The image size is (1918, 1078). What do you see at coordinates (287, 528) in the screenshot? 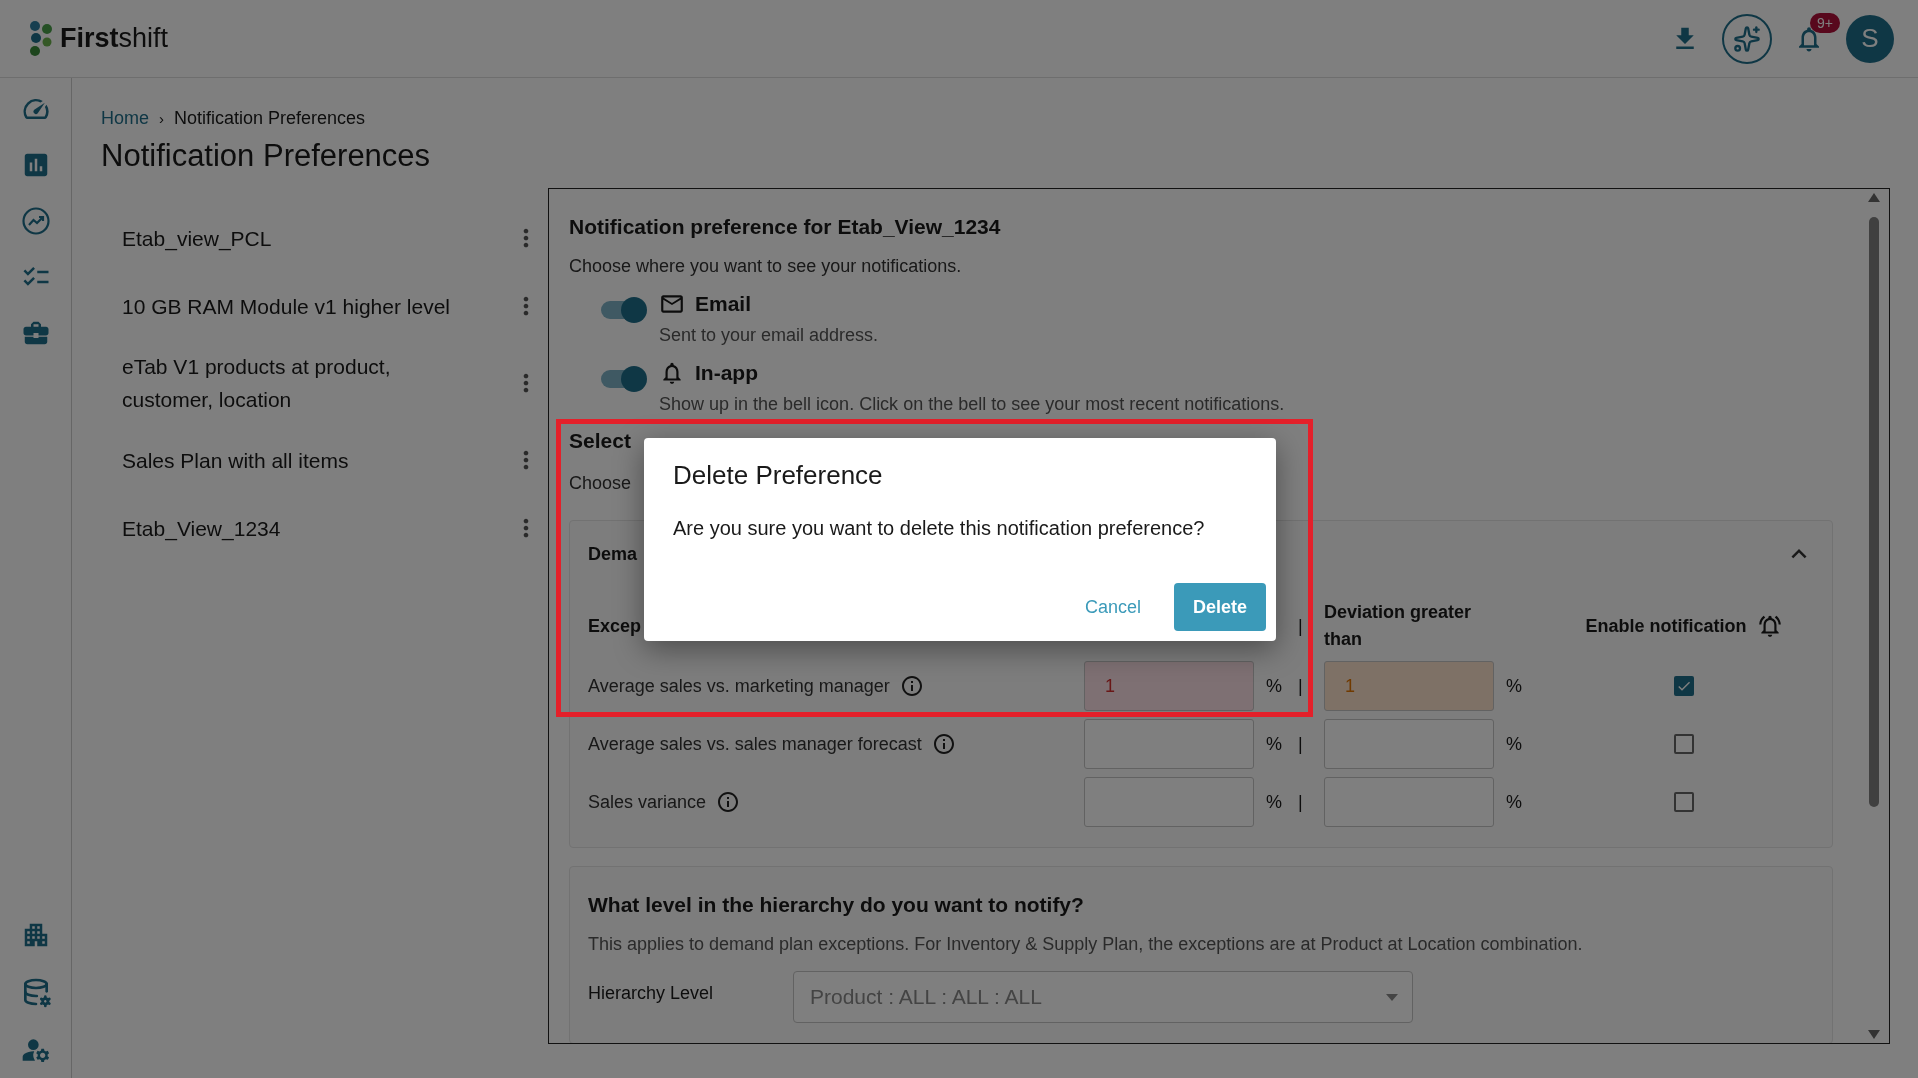
I see `preference-item: Etab_View_1234` at bounding box center [287, 528].